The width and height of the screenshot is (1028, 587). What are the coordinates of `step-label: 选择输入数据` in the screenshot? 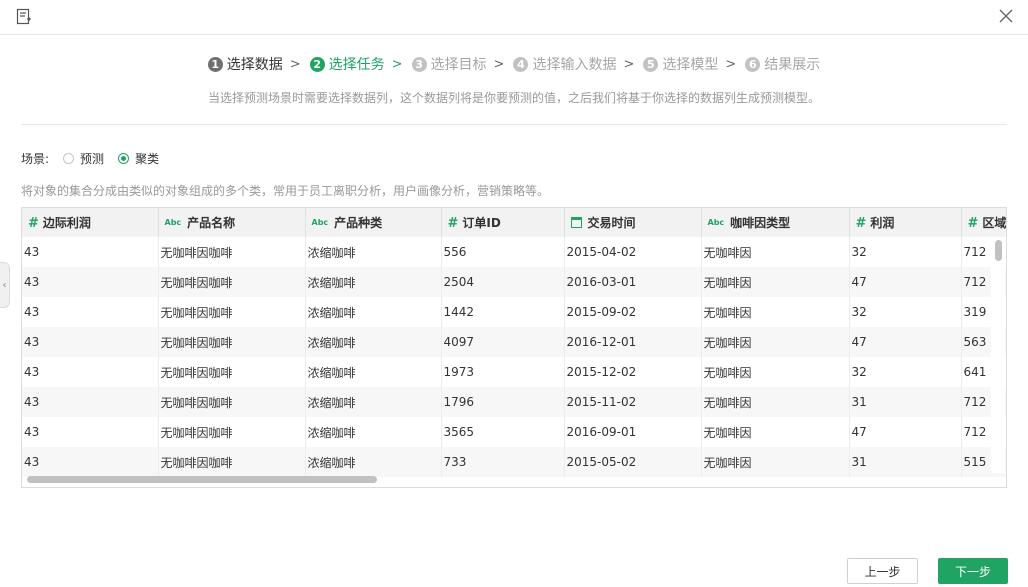 It's located at (574, 65).